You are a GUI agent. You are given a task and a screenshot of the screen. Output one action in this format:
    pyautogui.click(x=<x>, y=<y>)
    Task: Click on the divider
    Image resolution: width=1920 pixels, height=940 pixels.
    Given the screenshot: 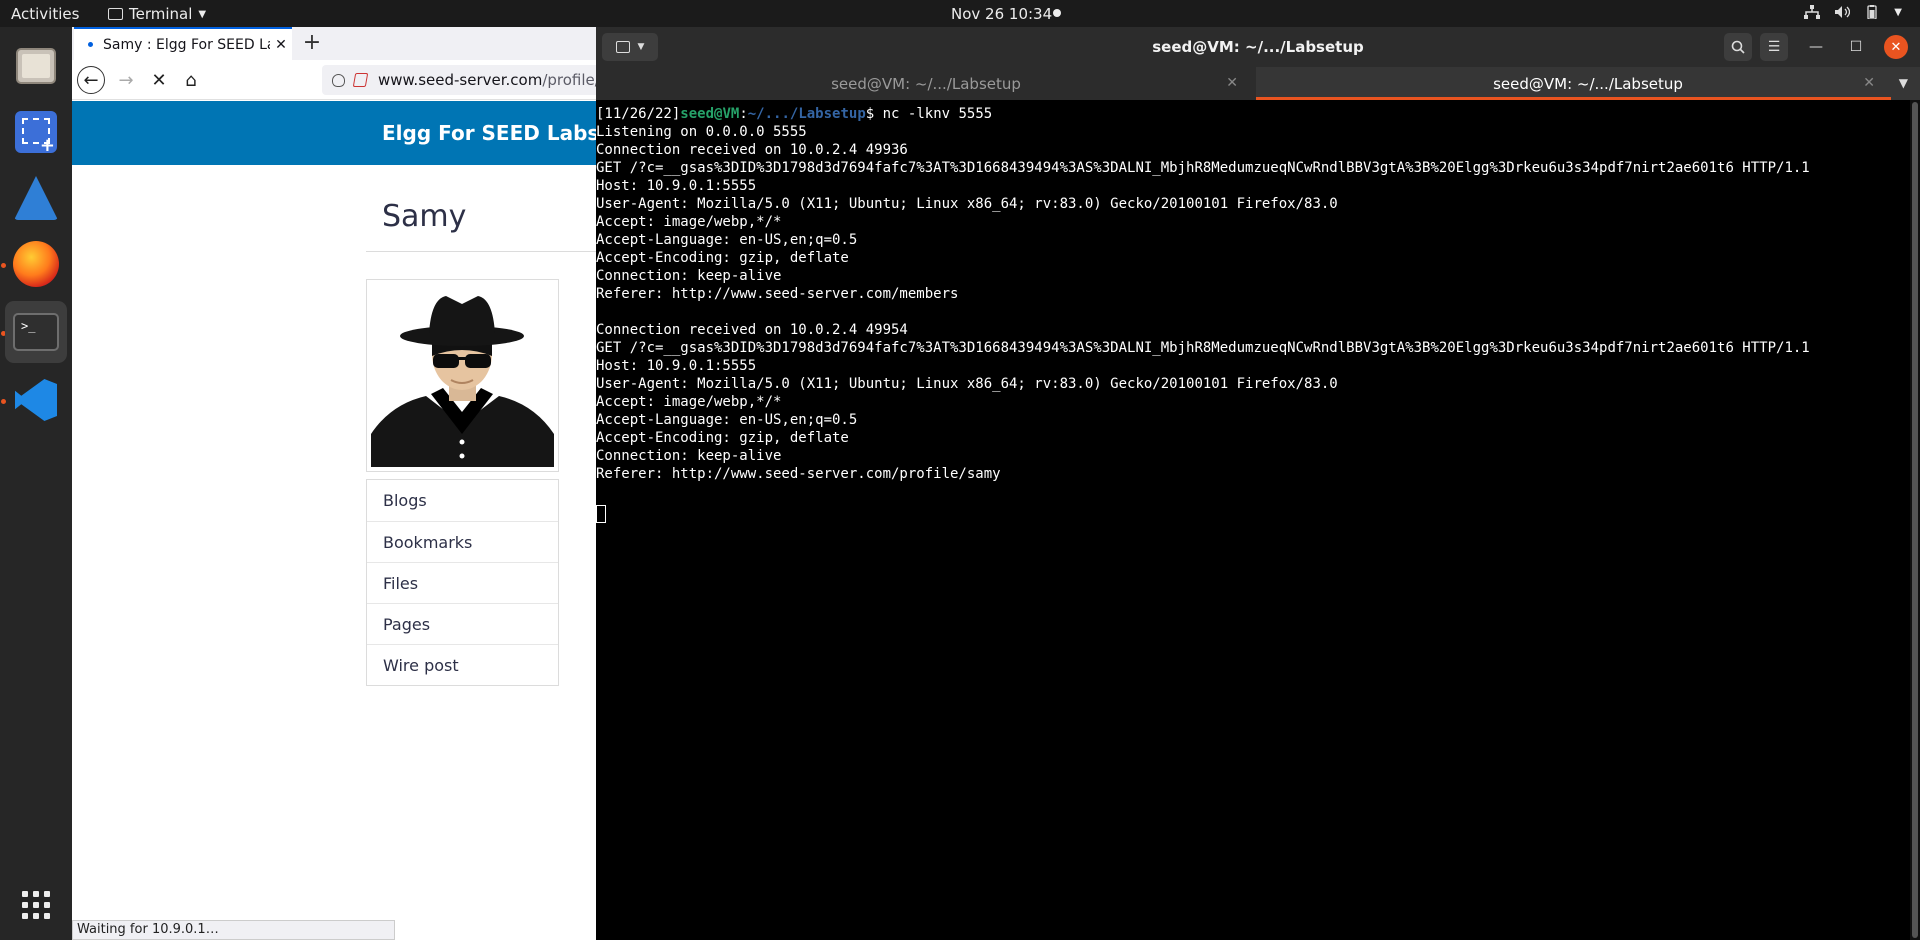 What is the action you would take?
    pyautogui.click(x=481, y=251)
    